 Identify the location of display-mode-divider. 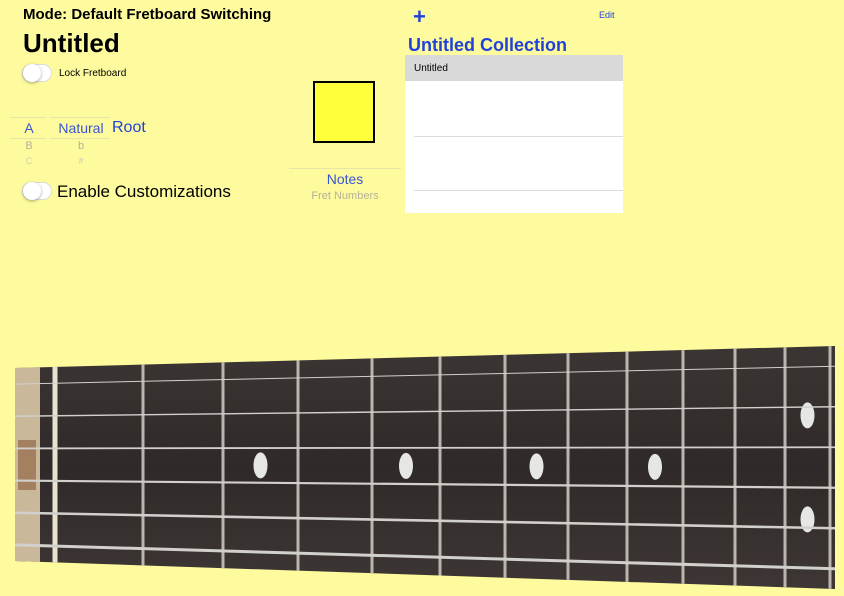
(345, 168).